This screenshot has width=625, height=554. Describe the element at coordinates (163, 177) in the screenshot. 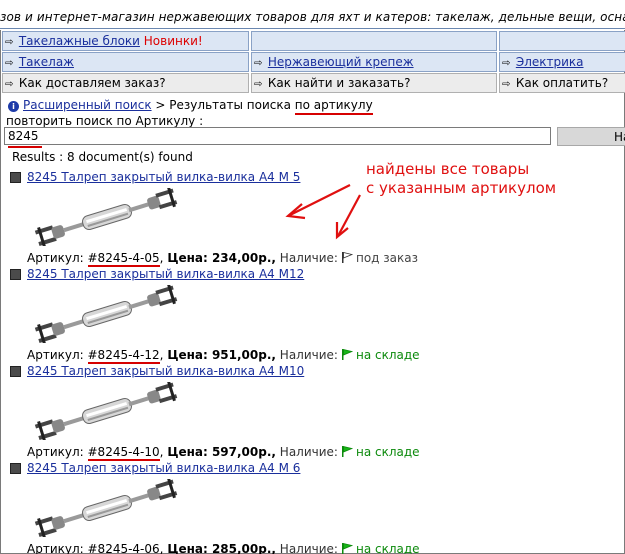

I see `product-title-link: 8245 Талреп закрытый вилка-вилка А4 М 5` at that location.